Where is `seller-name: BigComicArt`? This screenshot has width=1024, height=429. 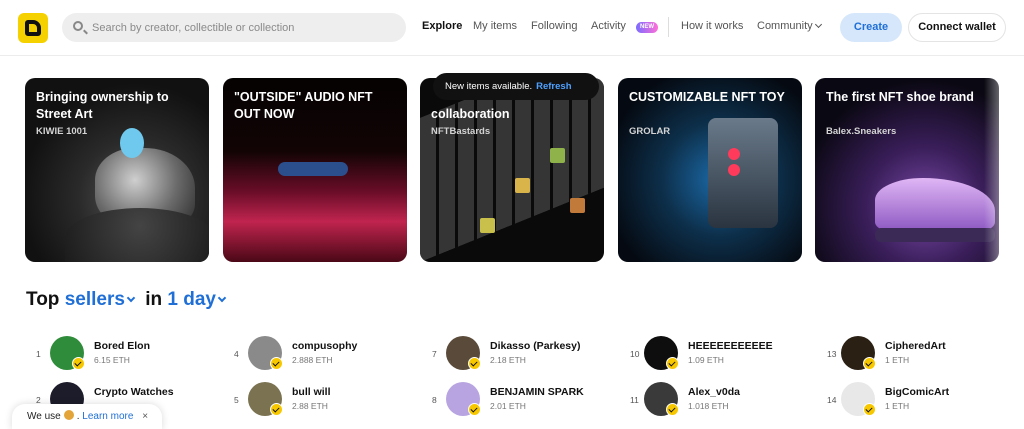
seller-name: BigComicArt is located at coordinates (917, 392).